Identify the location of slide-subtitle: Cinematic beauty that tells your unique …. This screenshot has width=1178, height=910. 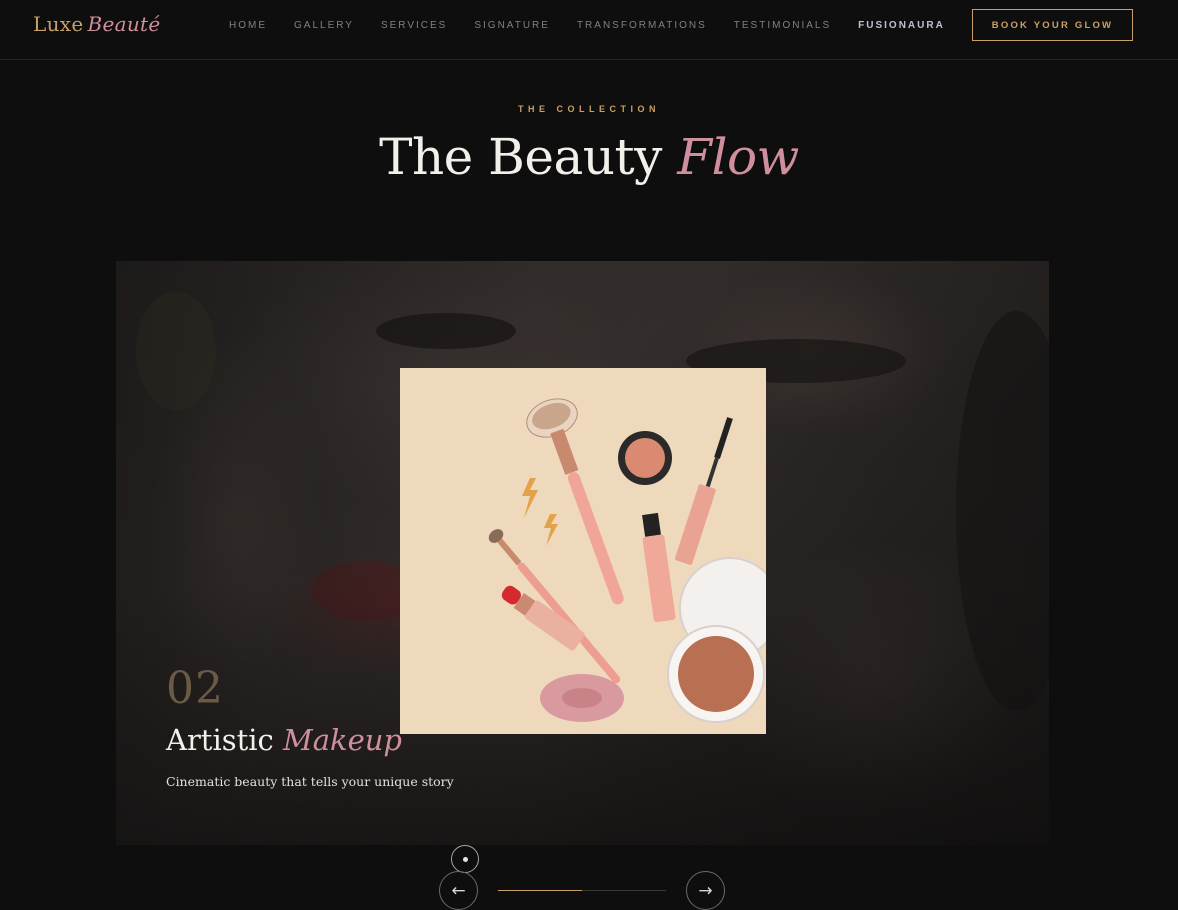
(310, 781).